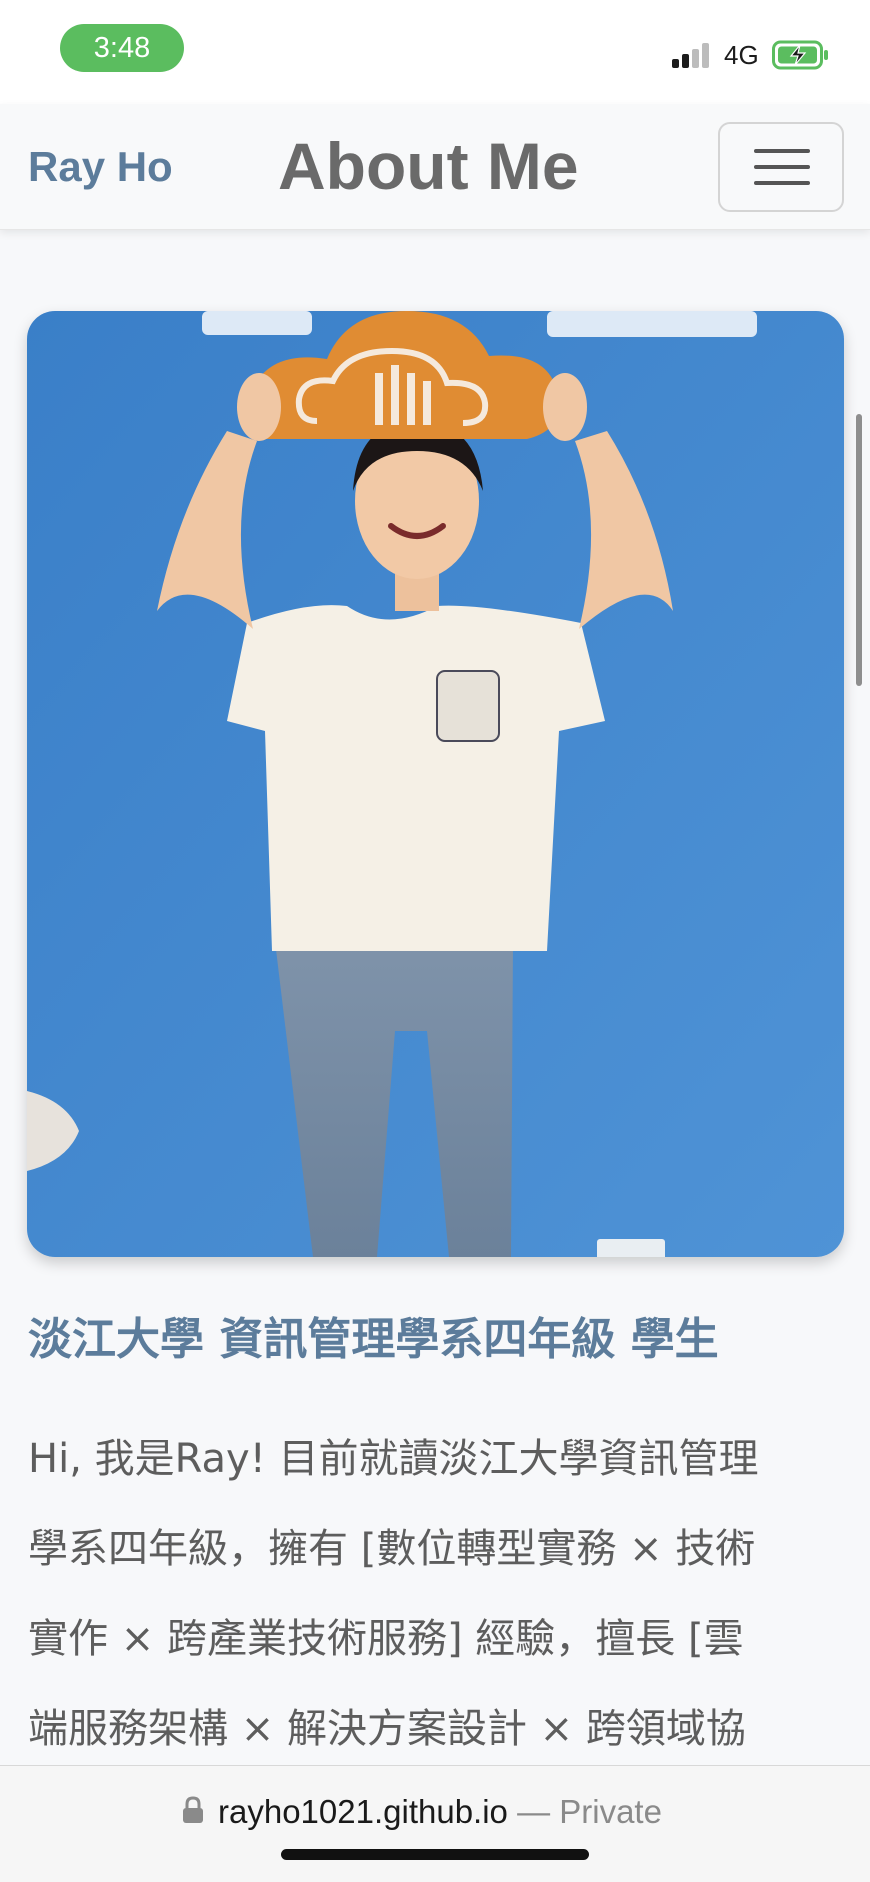  Describe the element at coordinates (781, 167) in the screenshot. I see `menu-toggle-button` at that location.